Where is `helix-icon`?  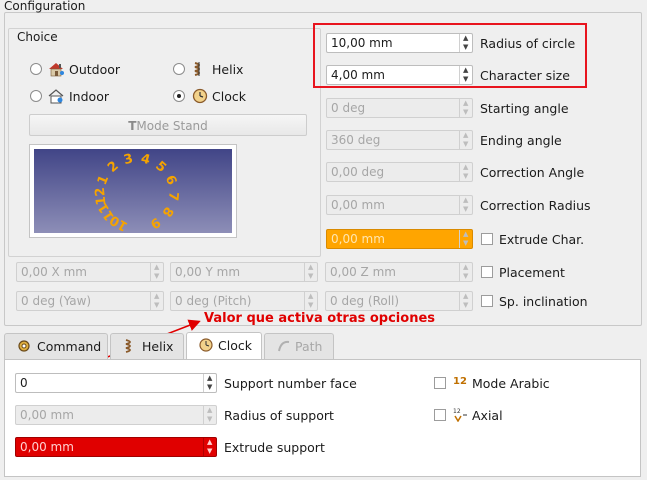
helix-icon is located at coordinates (130, 346).